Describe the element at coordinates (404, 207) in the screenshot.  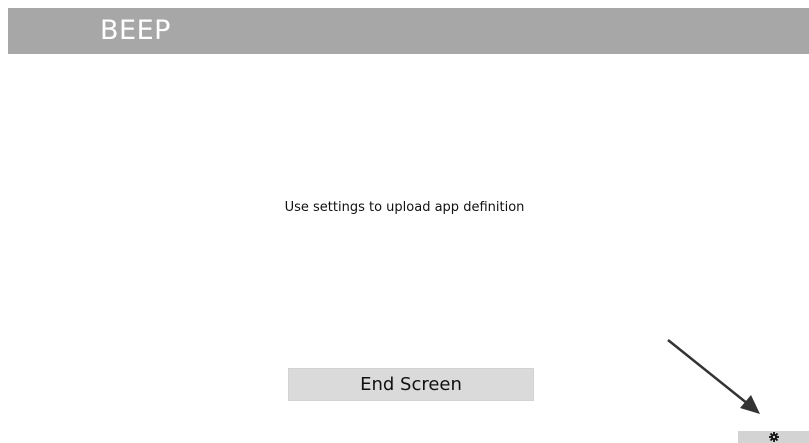
I see `status-message: Use settings to upload app definition` at that location.